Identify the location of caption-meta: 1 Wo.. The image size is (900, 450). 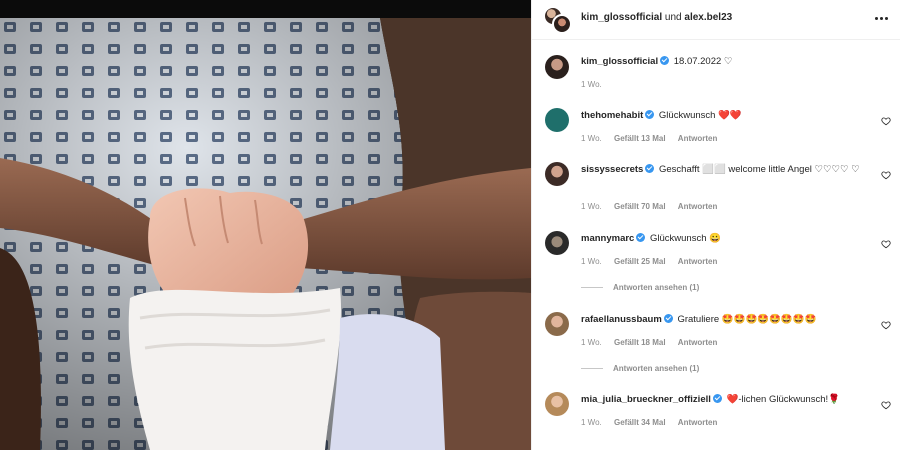
(596, 84).